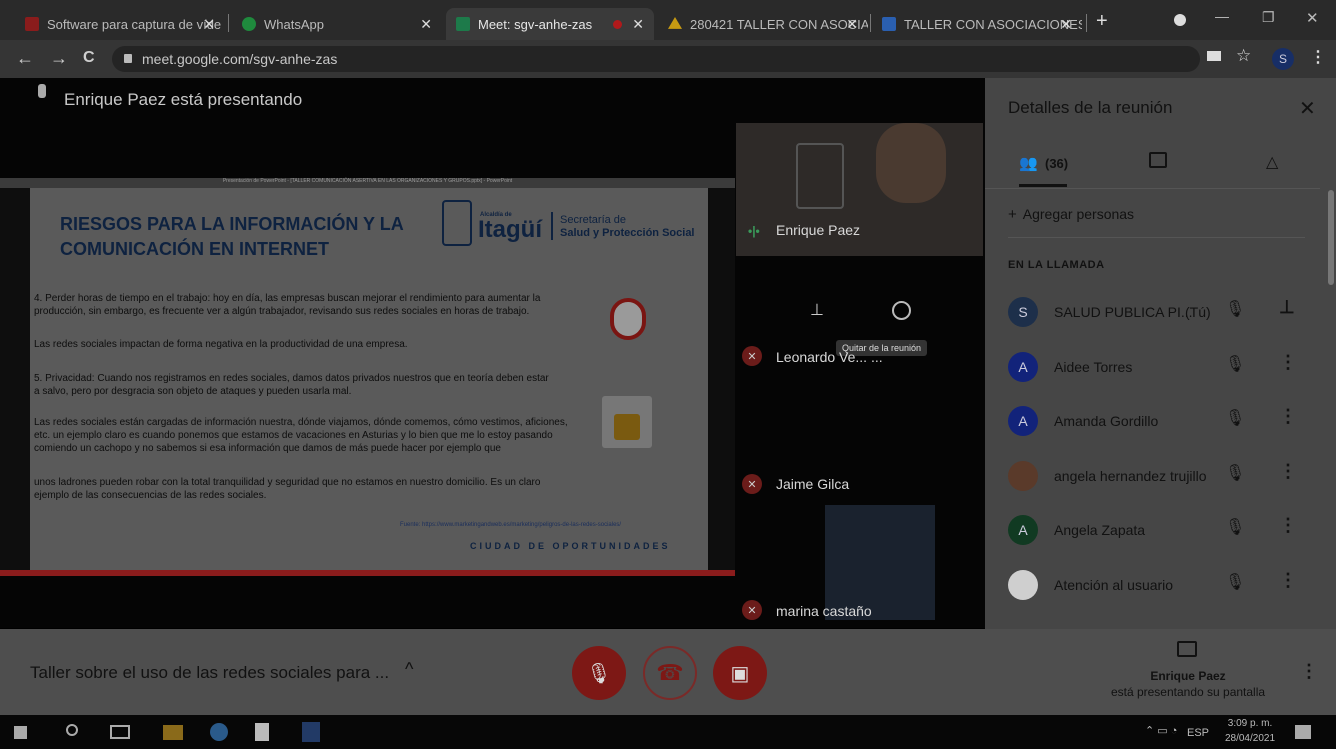  What do you see at coordinates (20, 732) in the screenshot?
I see `windows-start-icon` at bounding box center [20, 732].